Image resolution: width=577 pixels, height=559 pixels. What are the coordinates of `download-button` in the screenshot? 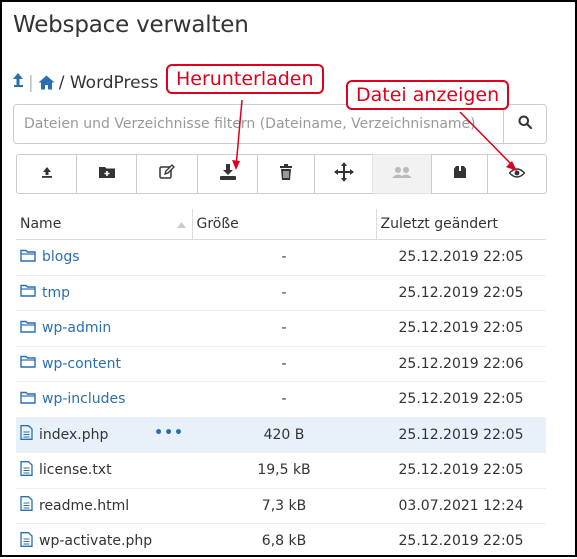 It's located at (227, 174).